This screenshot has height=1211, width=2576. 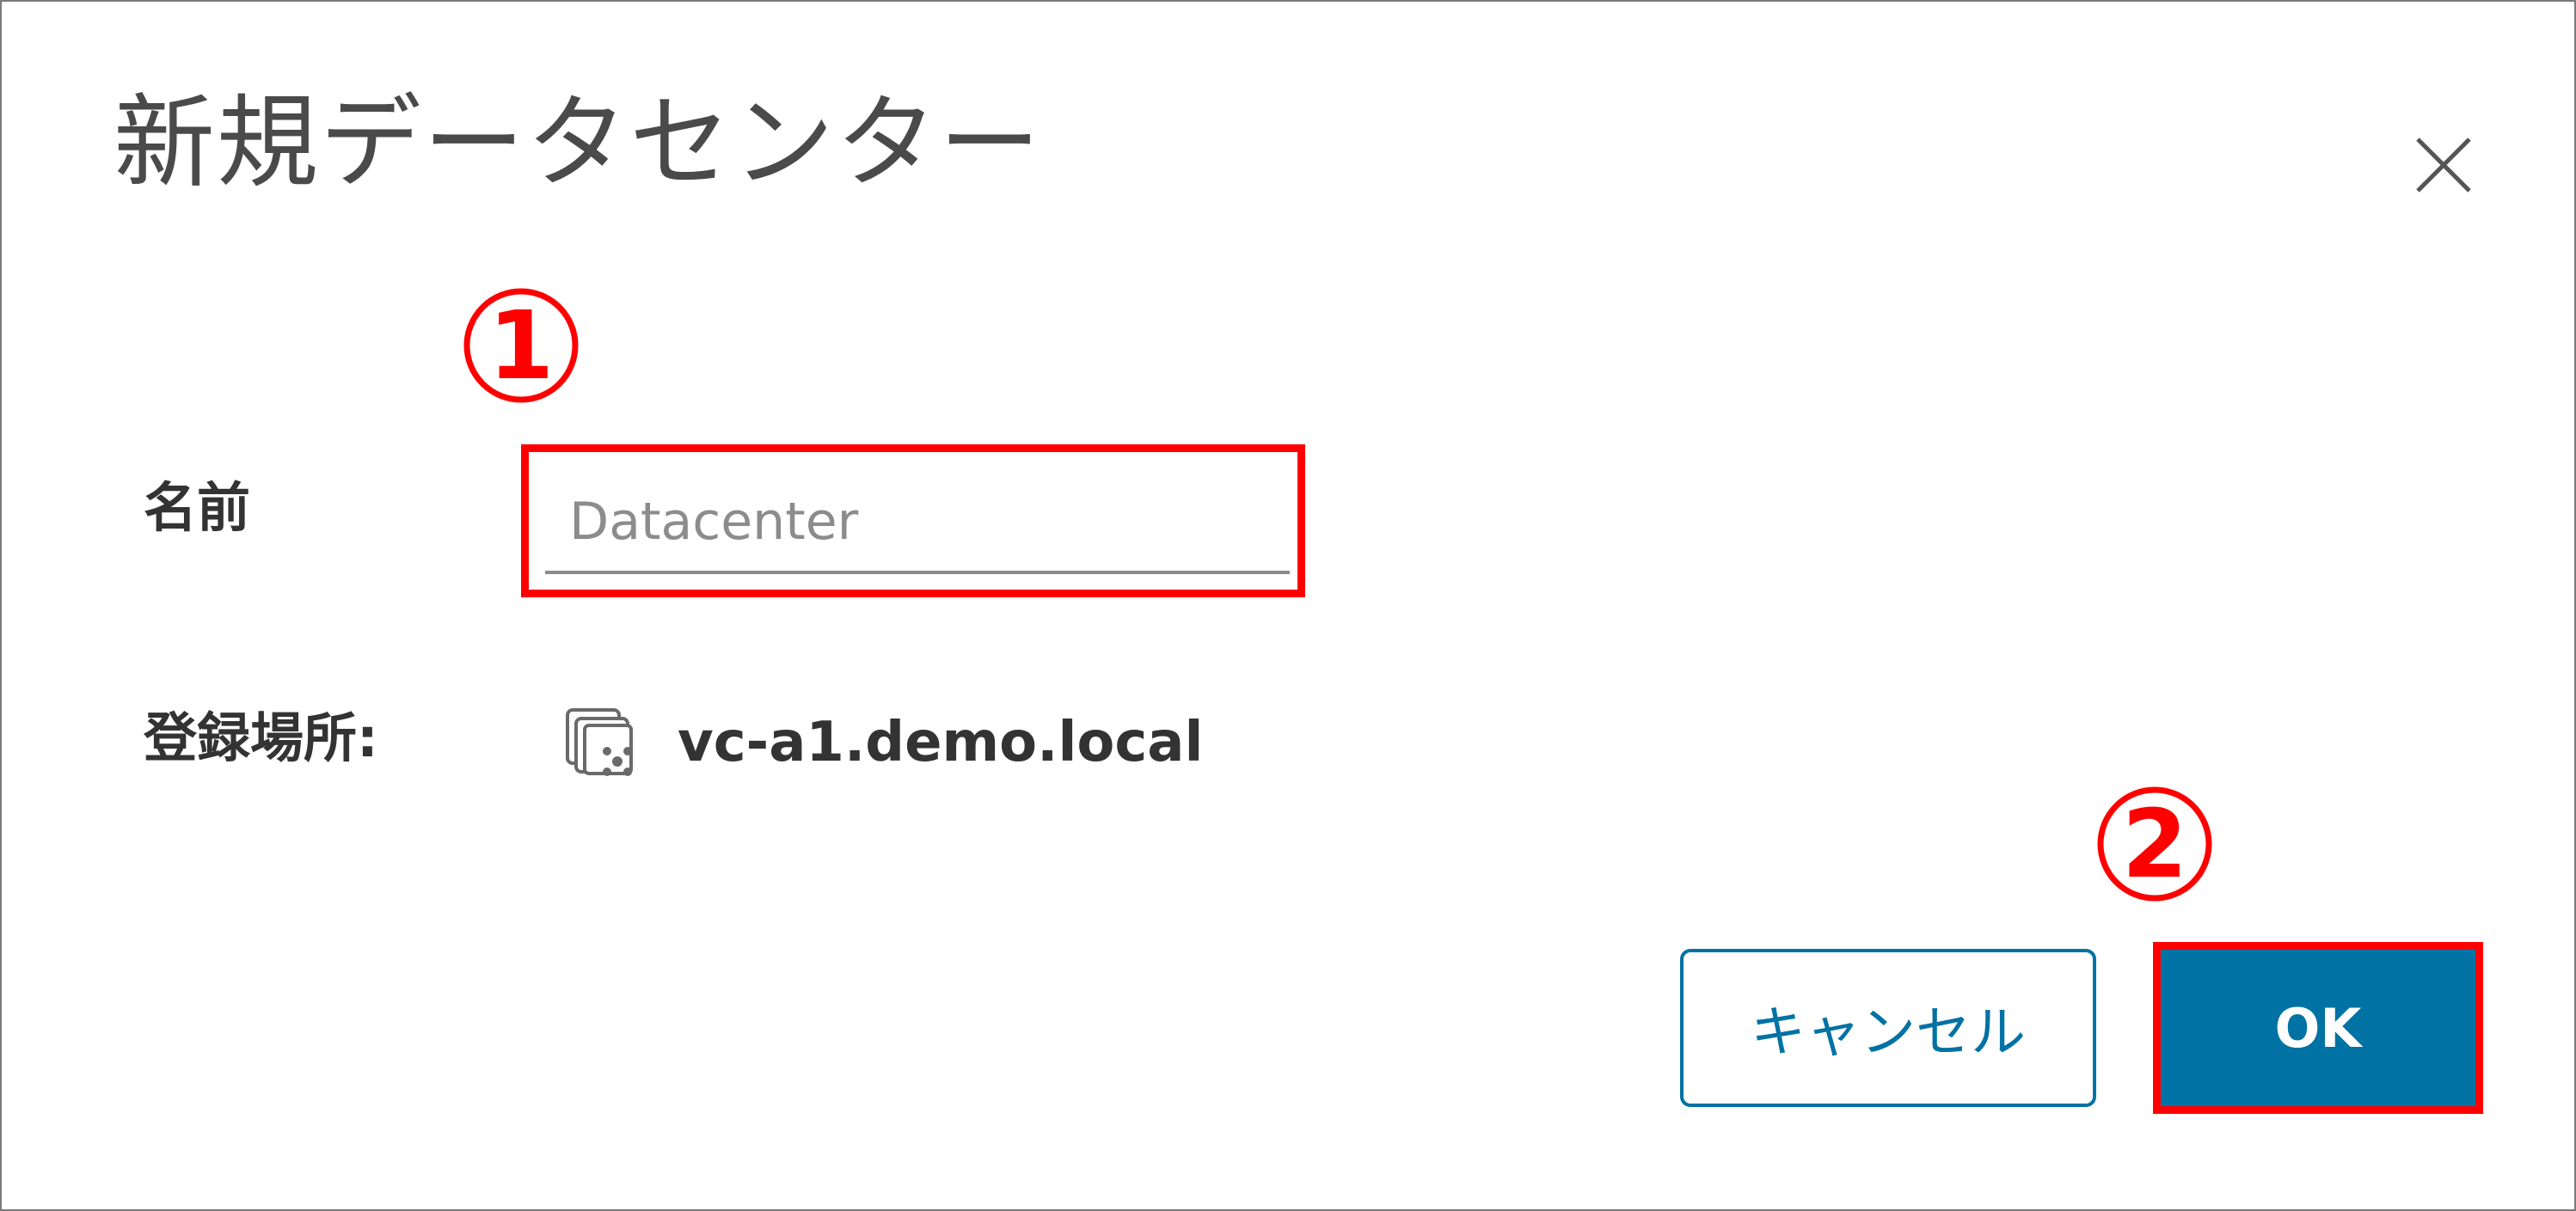 I want to click on step-marker-2: 2, so click(x=2155, y=844).